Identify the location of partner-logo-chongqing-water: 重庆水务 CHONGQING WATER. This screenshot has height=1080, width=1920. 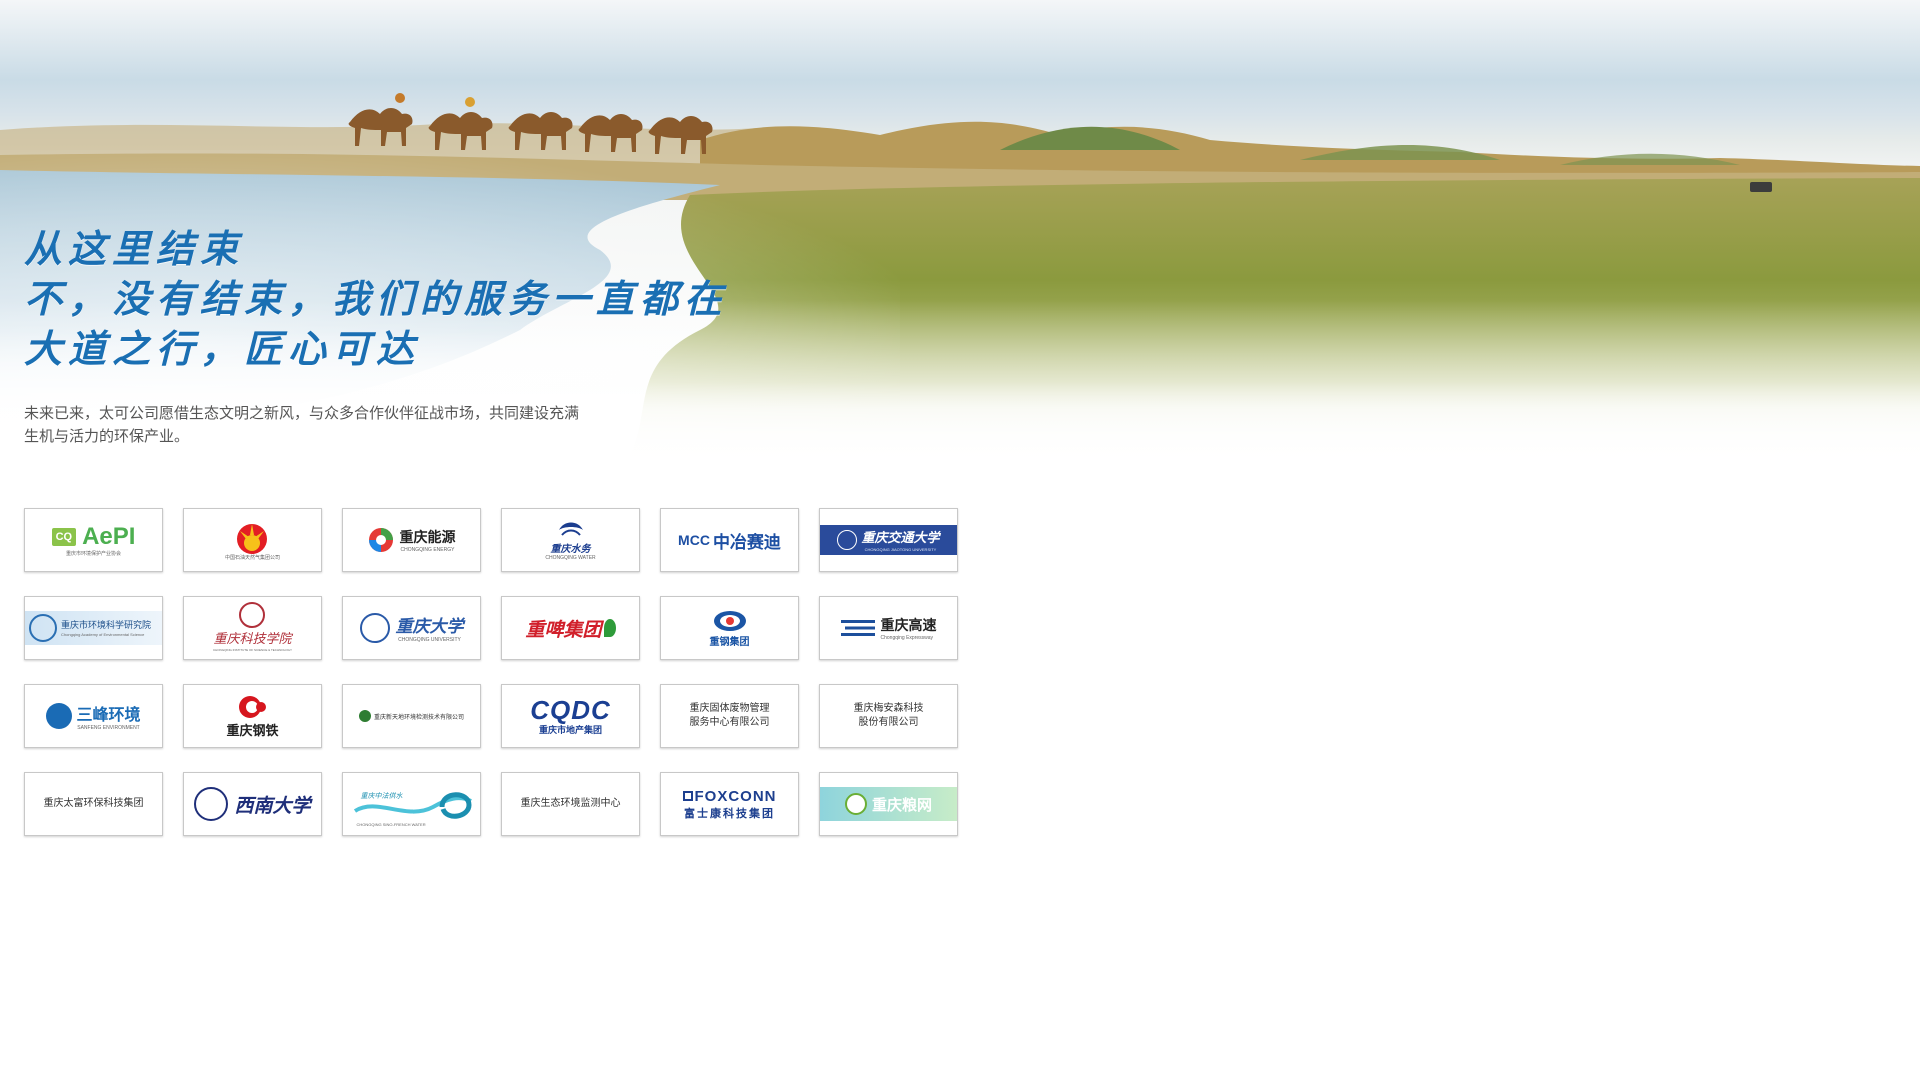
(570, 540).